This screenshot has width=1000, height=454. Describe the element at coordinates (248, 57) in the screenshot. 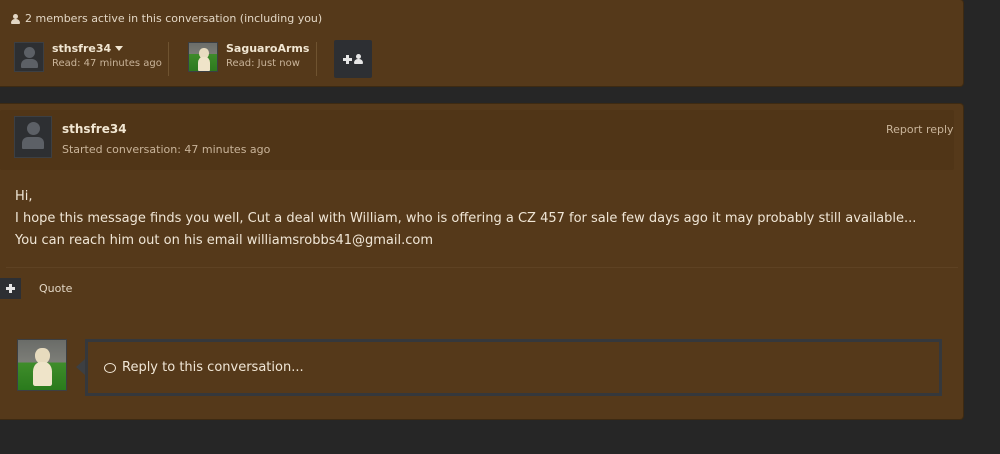

I see `member-item: SaguaroArms Read: Just now` at that location.